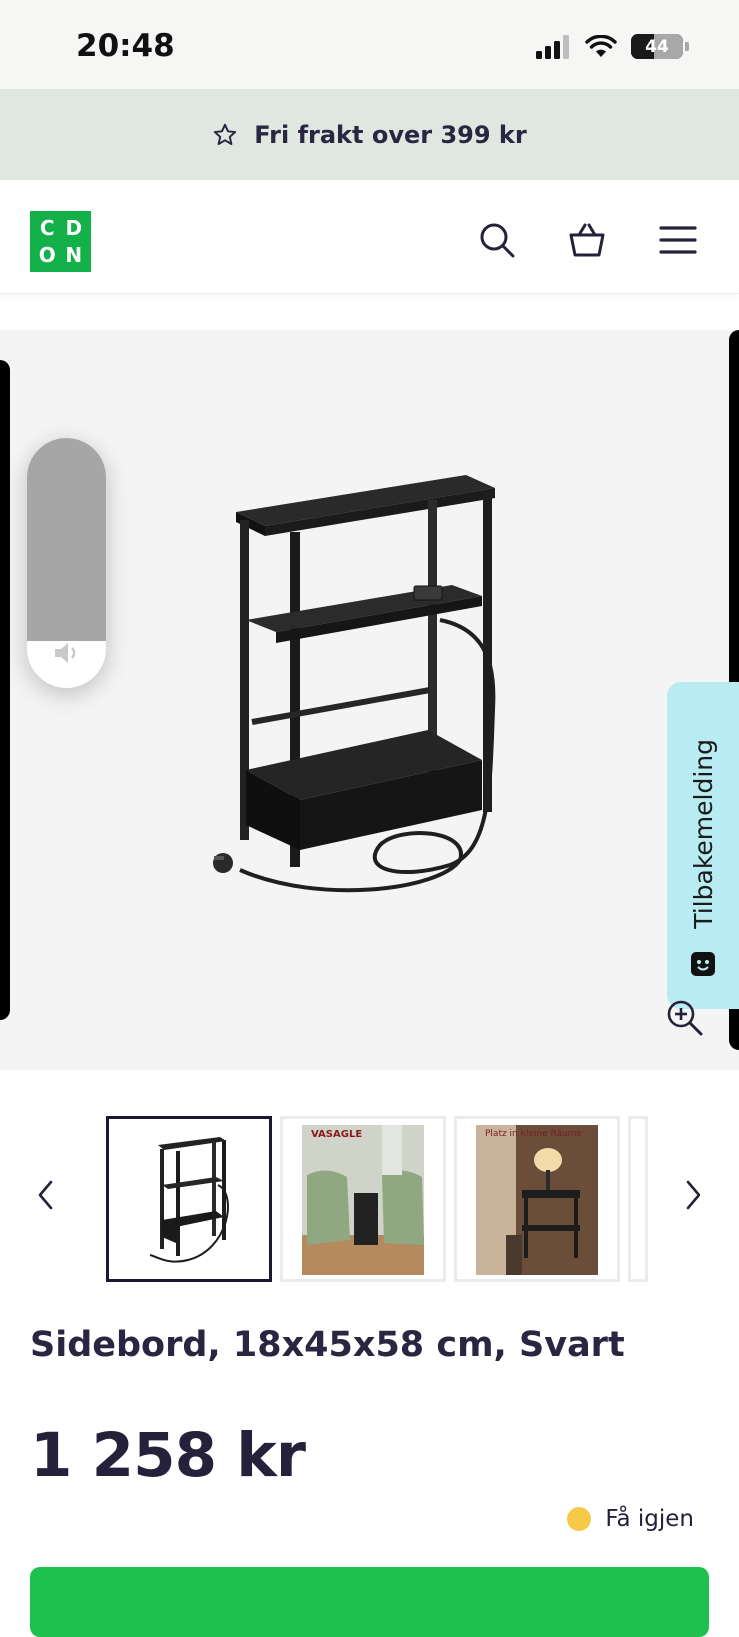  I want to click on side-table-image, so click(354, 684).